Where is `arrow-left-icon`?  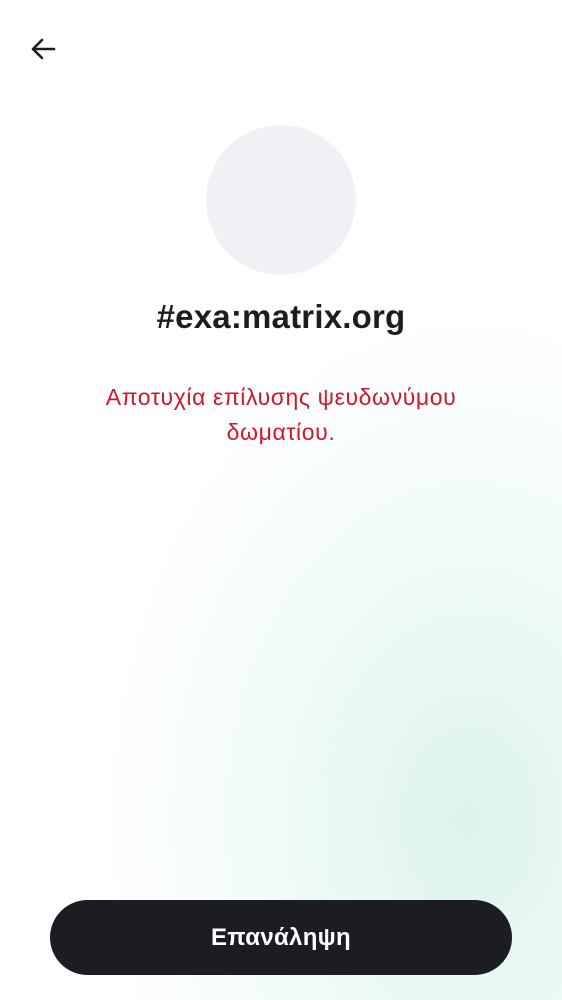
arrow-left-icon is located at coordinates (43, 51).